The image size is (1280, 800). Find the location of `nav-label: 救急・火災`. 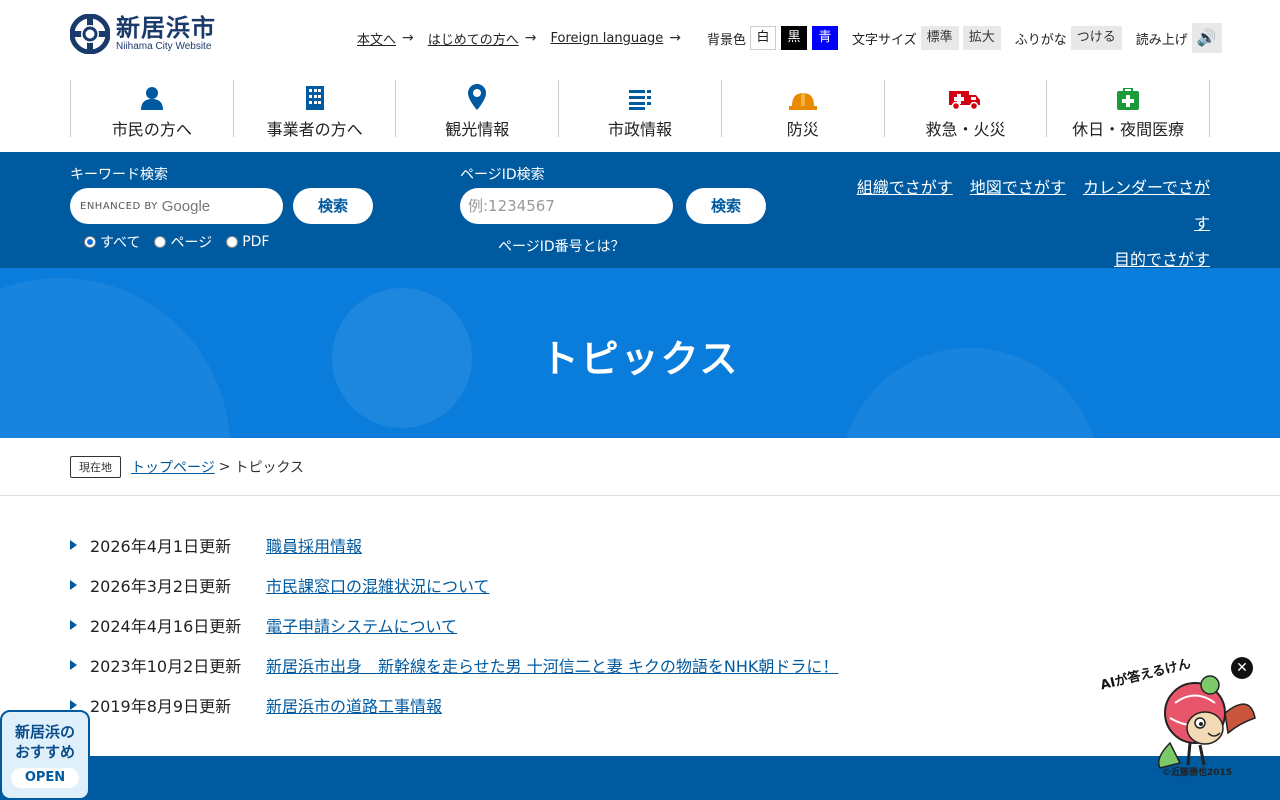

nav-label: 救急・火災 is located at coordinates (965, 129).